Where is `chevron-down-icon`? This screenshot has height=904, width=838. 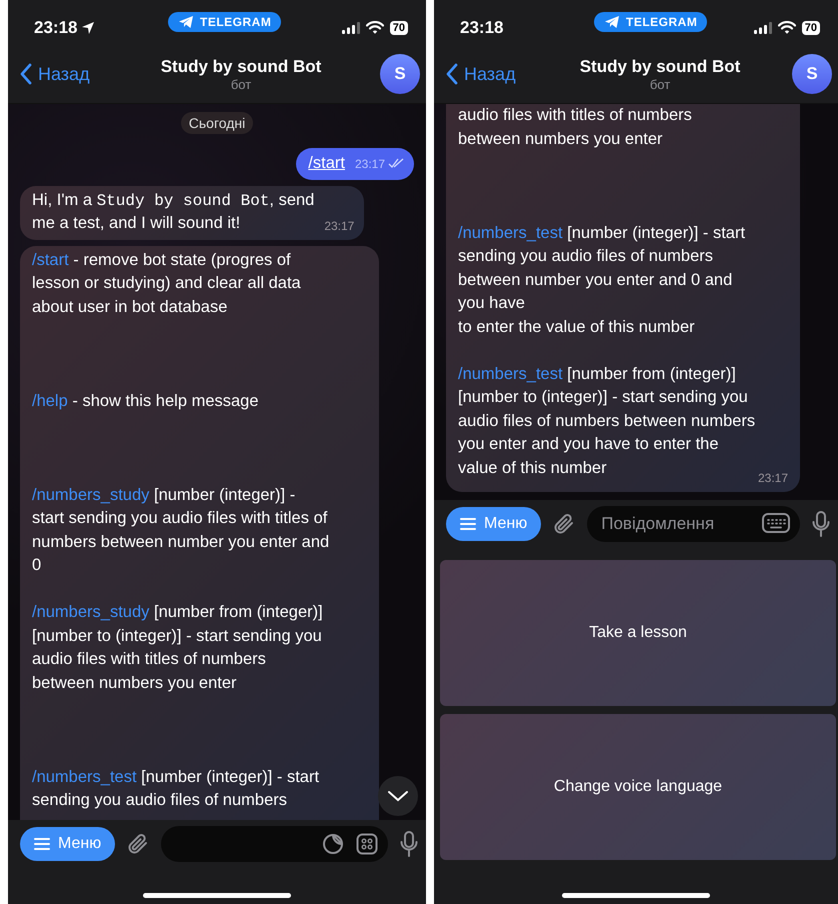
chevron-down-icon is located at coordinates (398, 796).